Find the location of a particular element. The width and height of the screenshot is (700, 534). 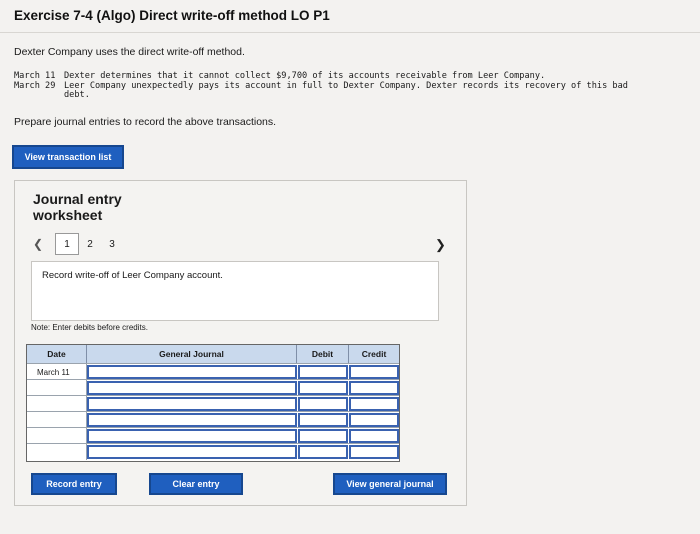

column-header-credit: Credit is located at coordinates (374, 354).